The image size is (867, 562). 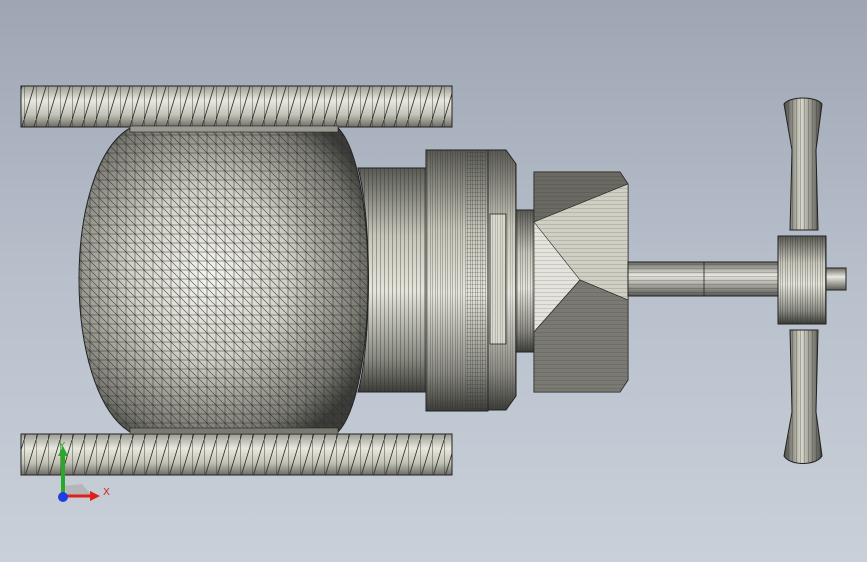 What do you see at coordinates (802, 280) in the screenshot?
I see `handwheel-hub` at bounding box center [802, 280].